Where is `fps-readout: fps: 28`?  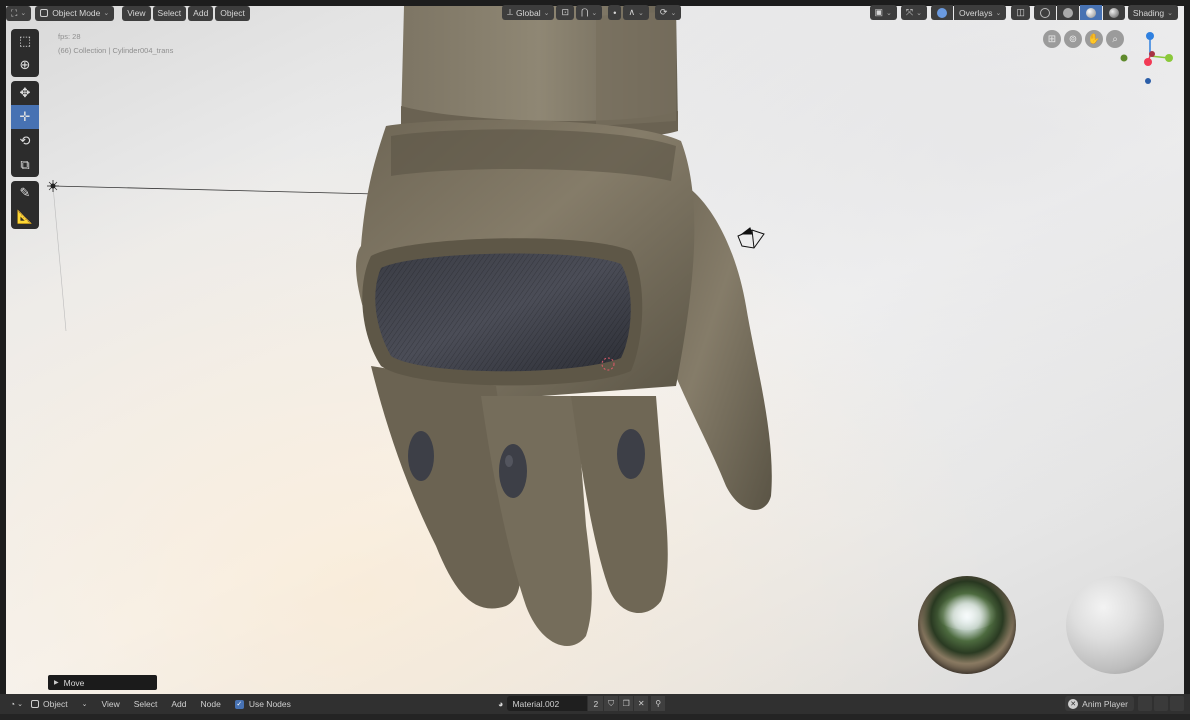 fps-readout: fps: 28 is located at coordinates (69, 36).